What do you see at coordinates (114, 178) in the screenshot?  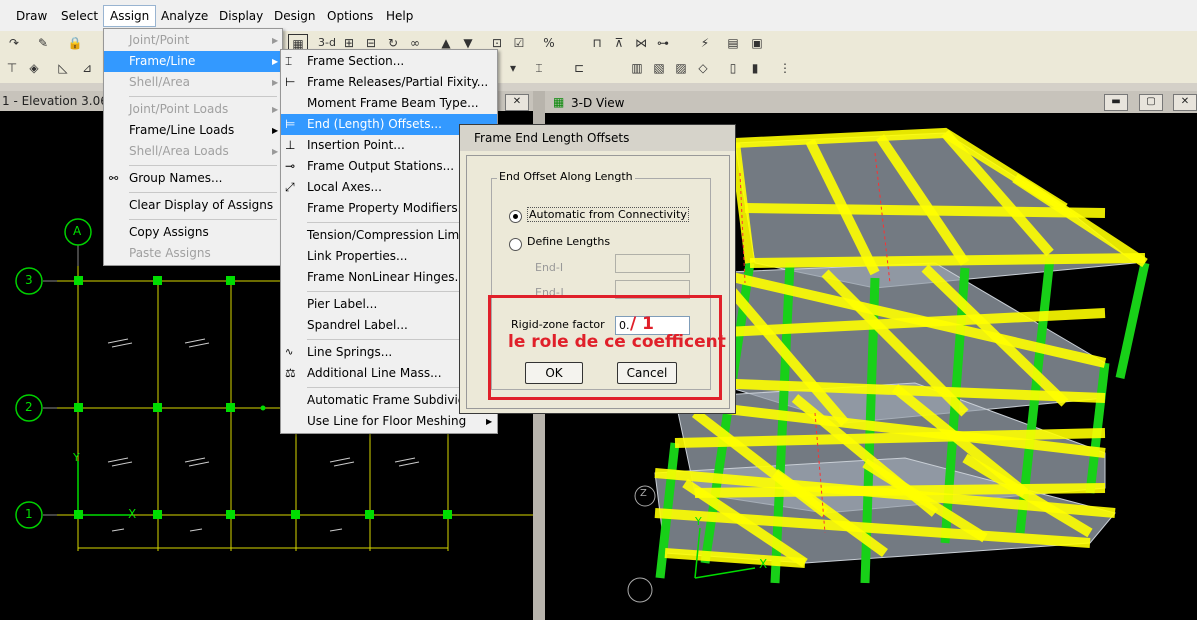 I see `group-icon: ⚯` at bounding box center [114, 178].